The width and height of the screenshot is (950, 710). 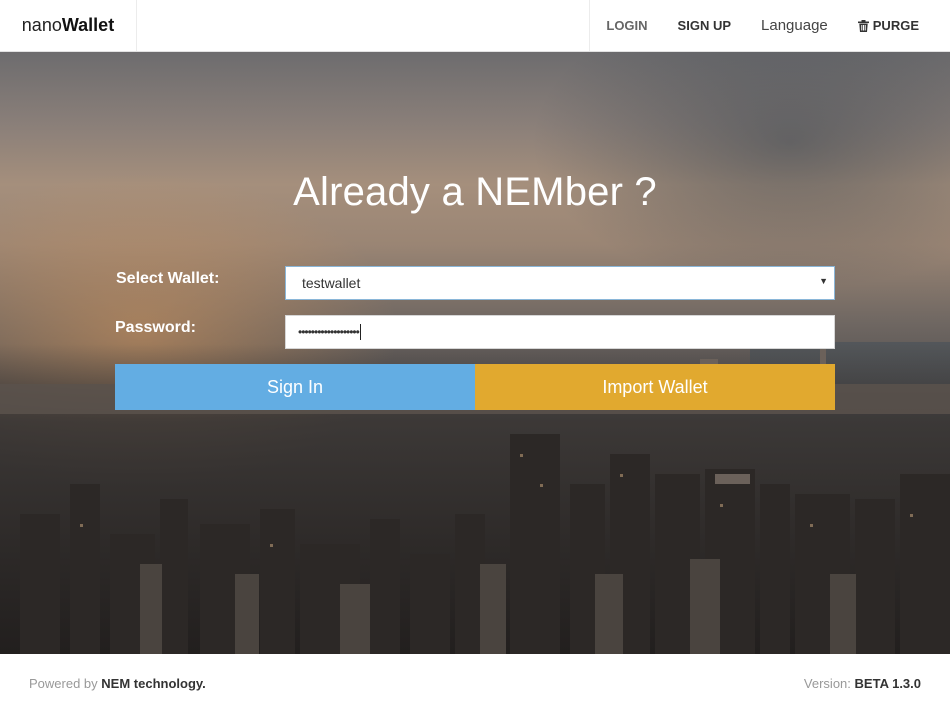 What do you see at coordinates (655, 387) in the screenshot?
I see `import-wallet-button: Import Wallet` at bounding box center [655, 387].